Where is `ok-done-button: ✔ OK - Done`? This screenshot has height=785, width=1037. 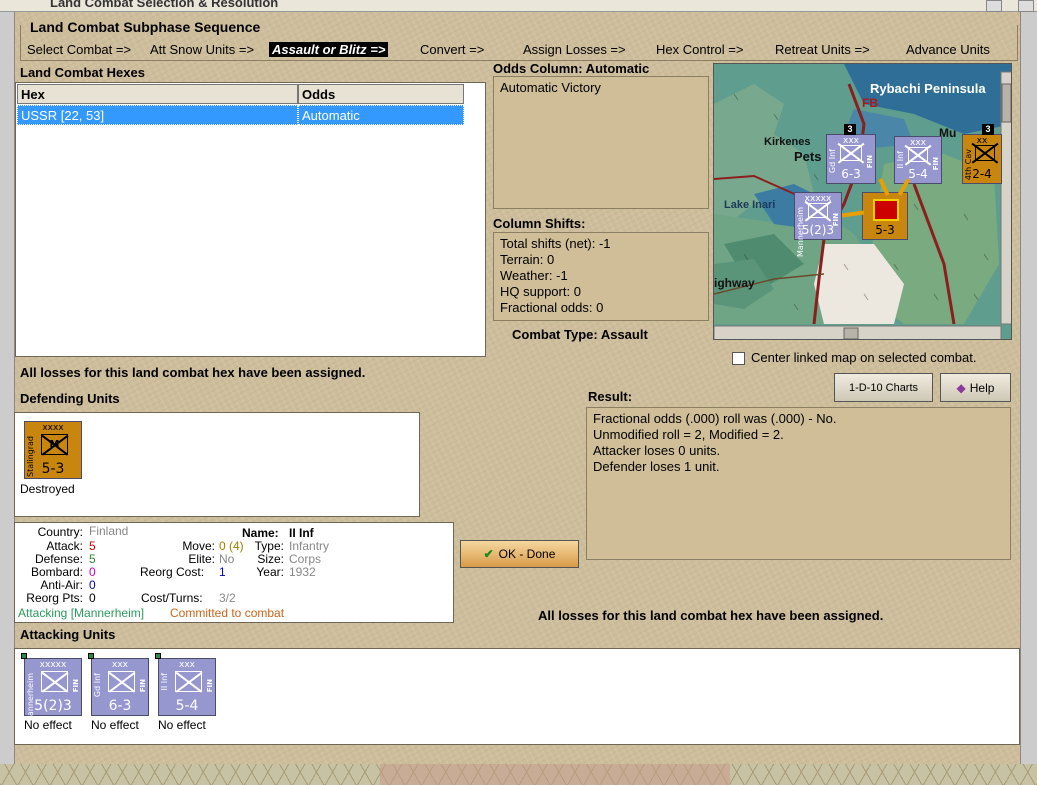
ok-done-button: ✔ OK - Done is located at coordinates (519, 554).